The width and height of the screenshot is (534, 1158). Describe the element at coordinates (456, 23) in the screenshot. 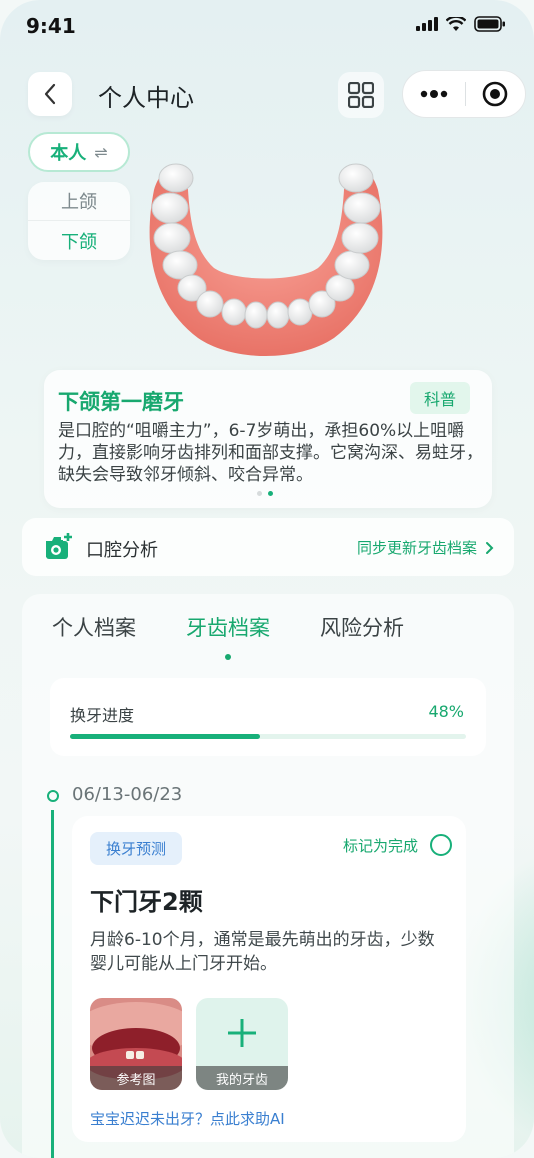

I see `wifi-icon` at that location.